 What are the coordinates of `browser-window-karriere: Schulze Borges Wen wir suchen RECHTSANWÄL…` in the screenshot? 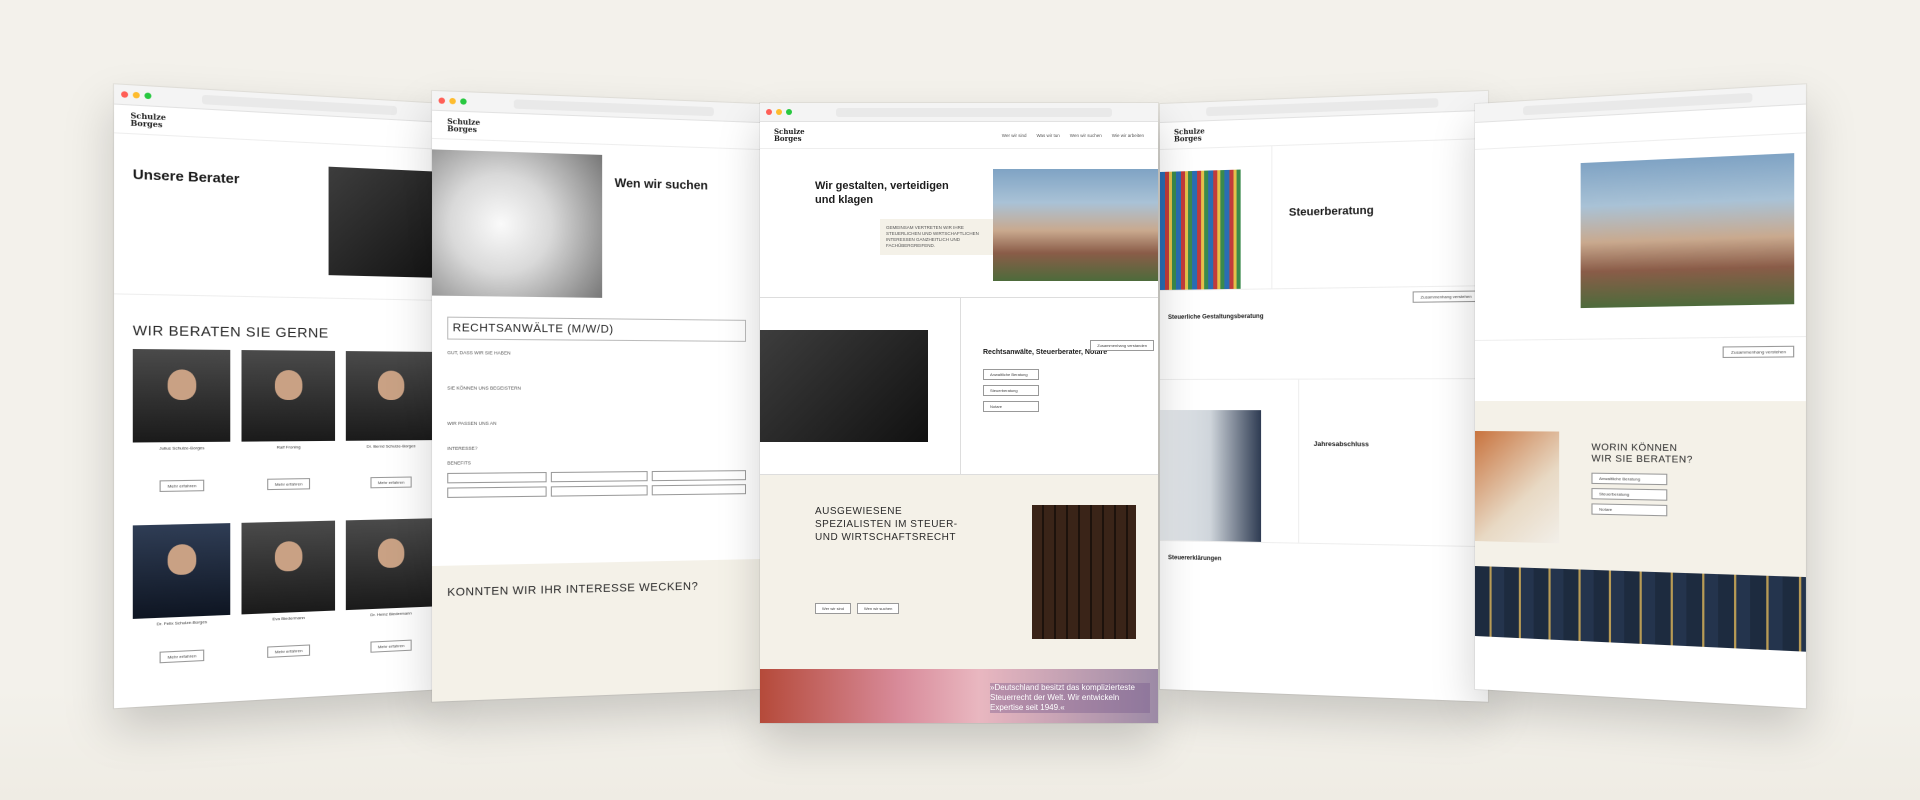 It's located at (596, 396).